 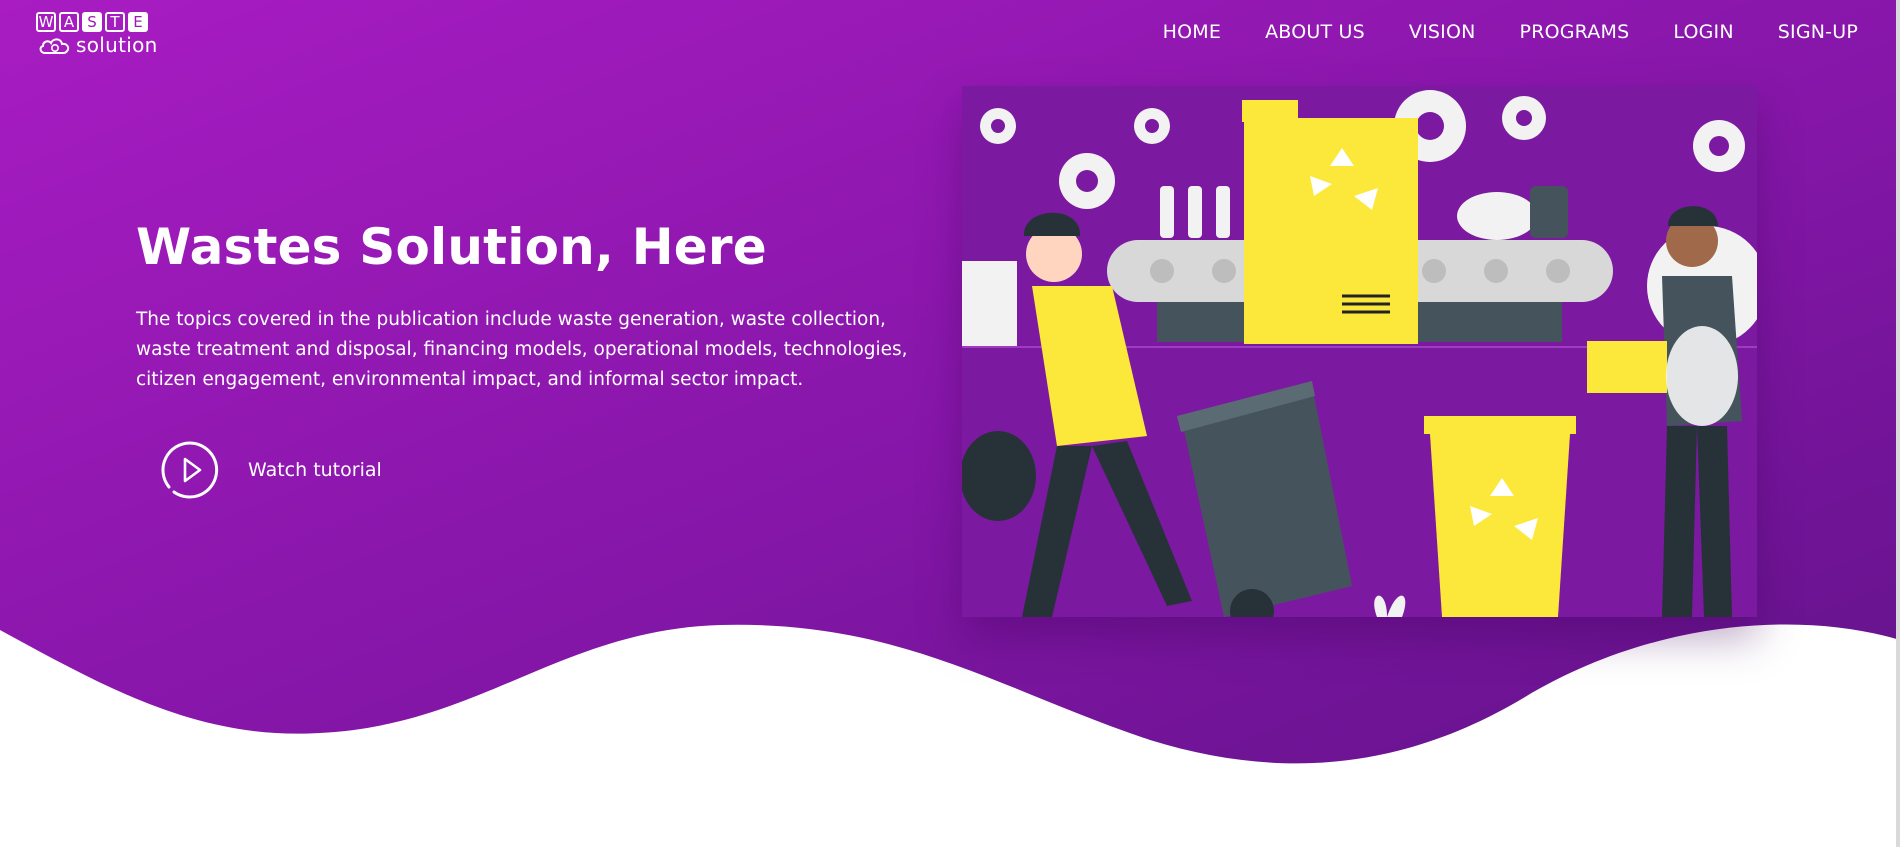 I want to click on logo-letter: E, so click(x=138, y=22).